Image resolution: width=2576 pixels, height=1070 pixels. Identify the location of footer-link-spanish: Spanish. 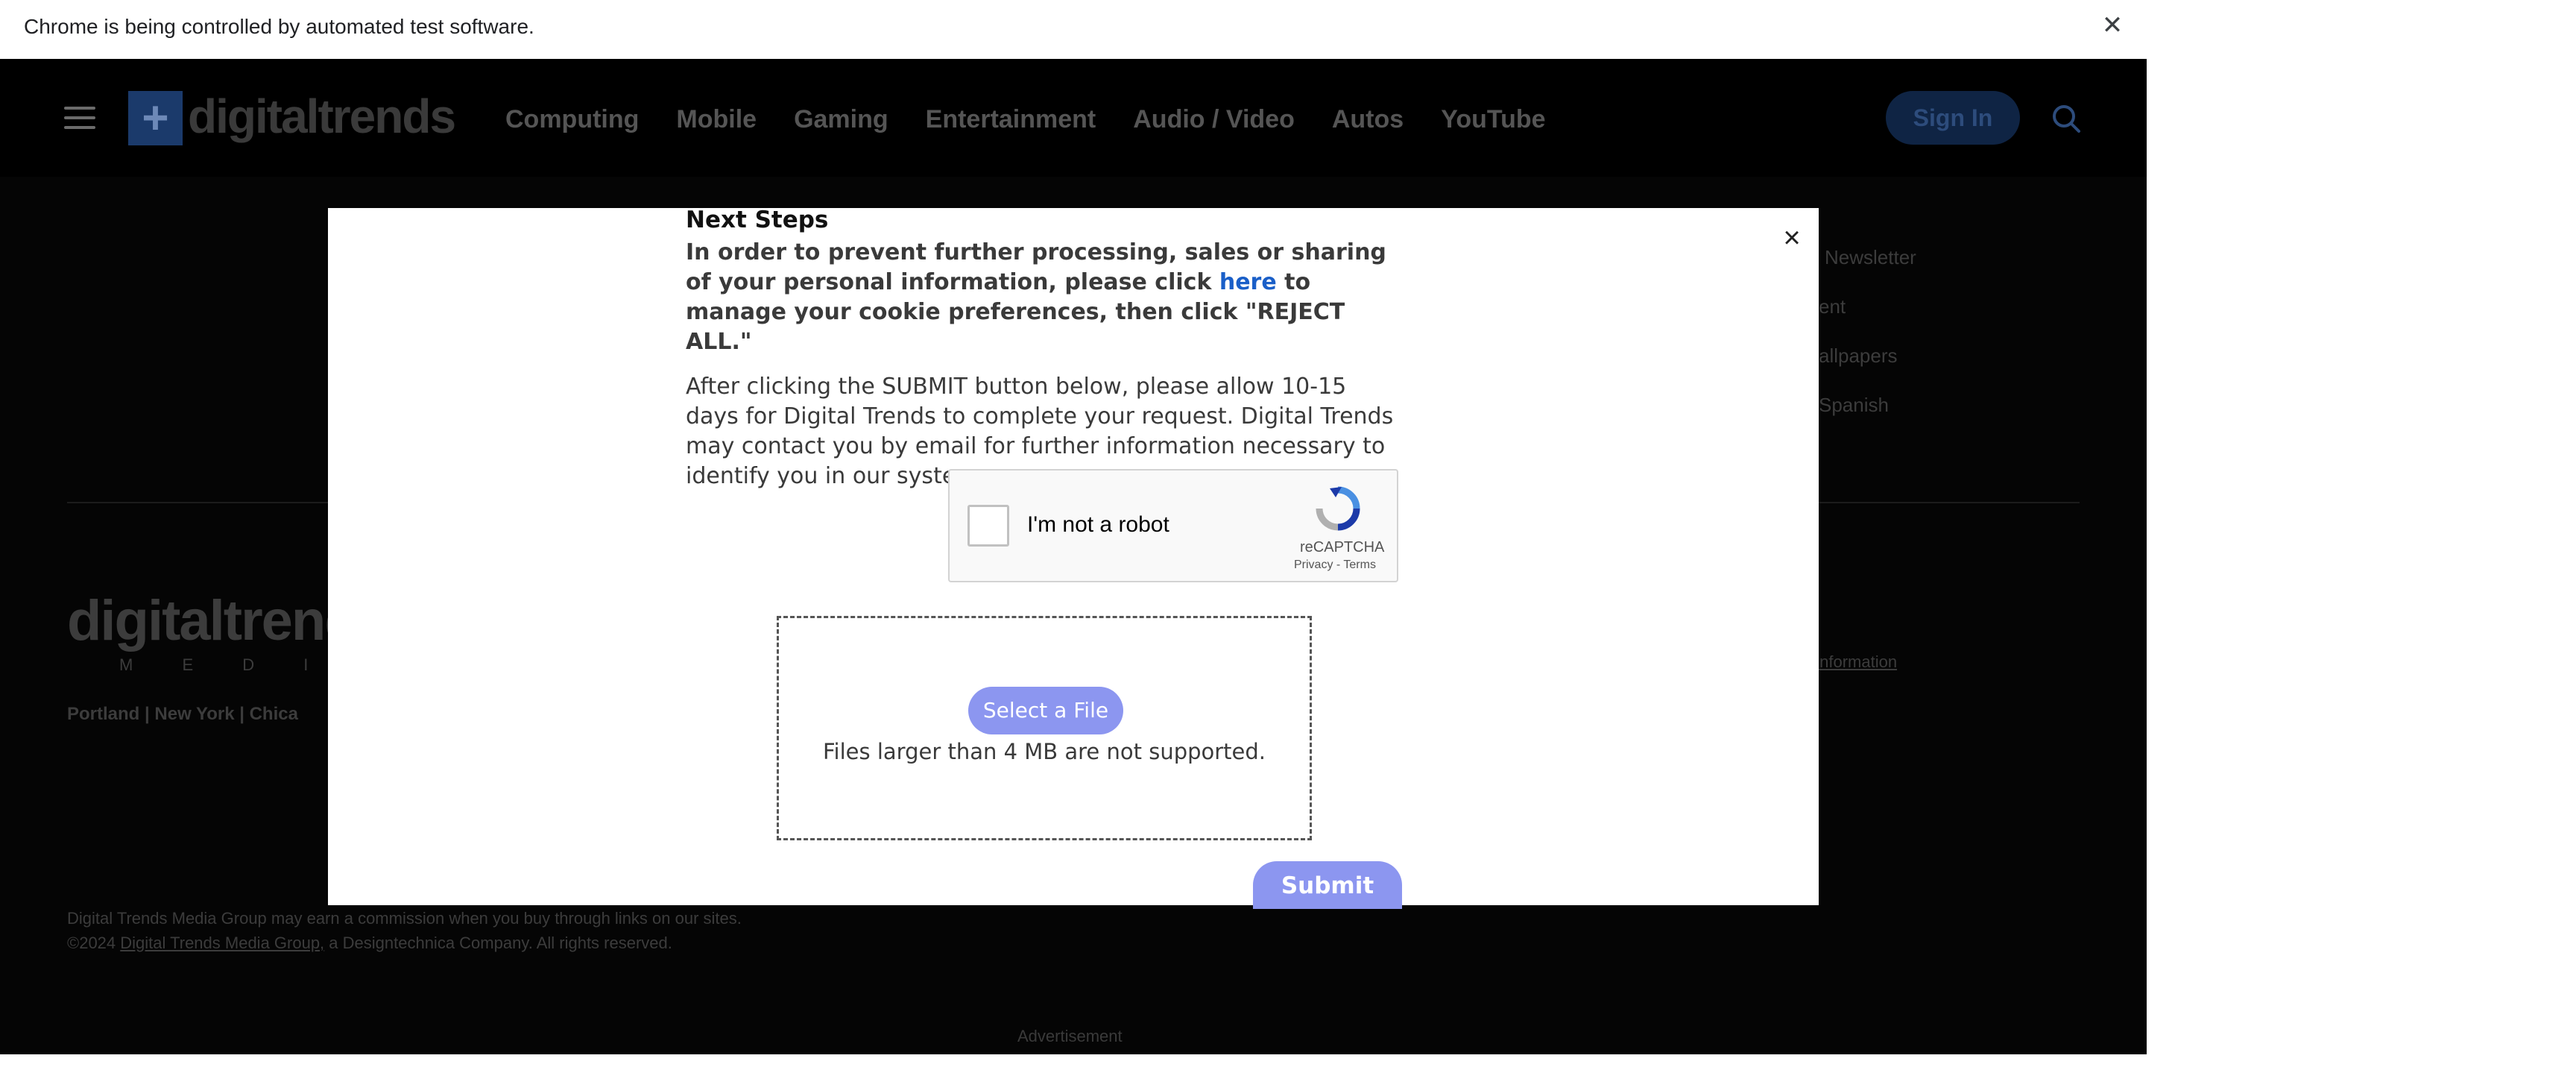
(1854, 406).